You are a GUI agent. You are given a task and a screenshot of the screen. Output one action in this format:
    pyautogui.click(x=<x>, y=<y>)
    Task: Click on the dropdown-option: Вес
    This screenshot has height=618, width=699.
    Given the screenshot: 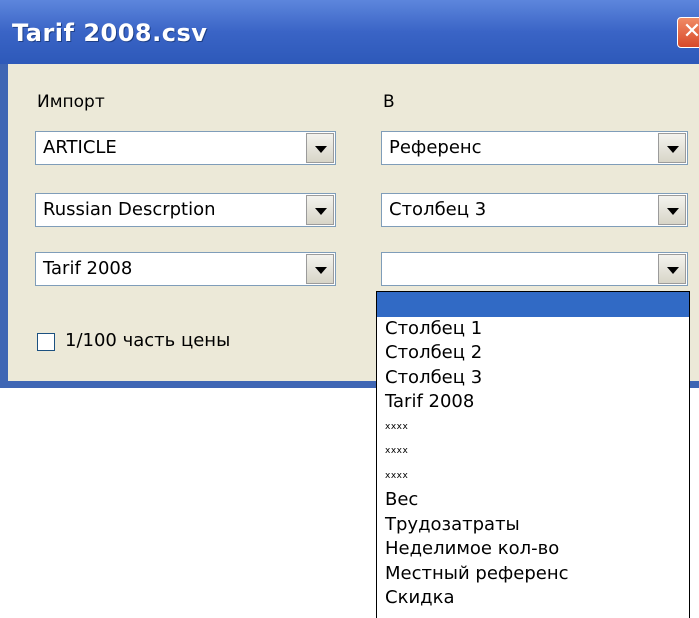 What is the action you would take?
    pyautogui.click(x=533, y=500)
    